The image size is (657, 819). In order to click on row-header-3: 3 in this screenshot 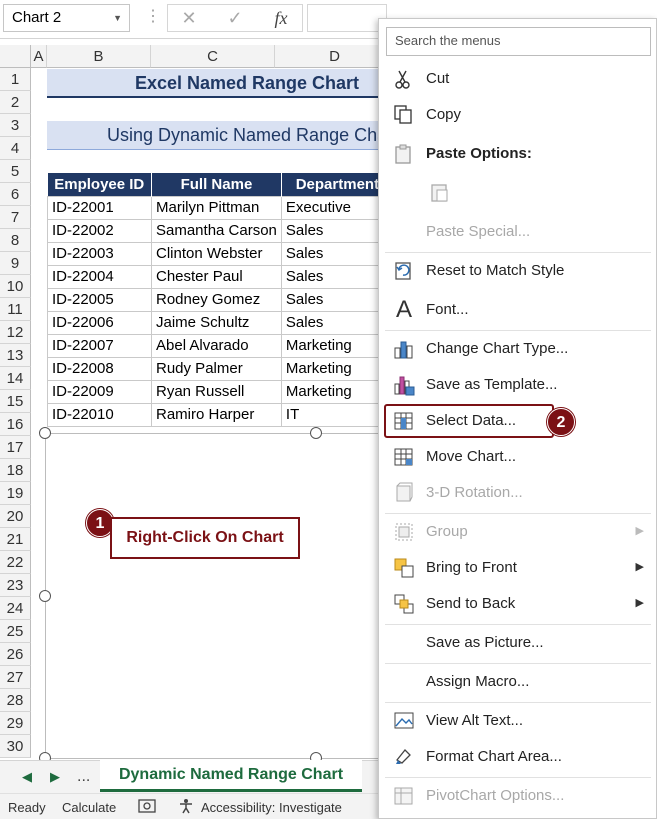, I will do `click(15, 125)`.